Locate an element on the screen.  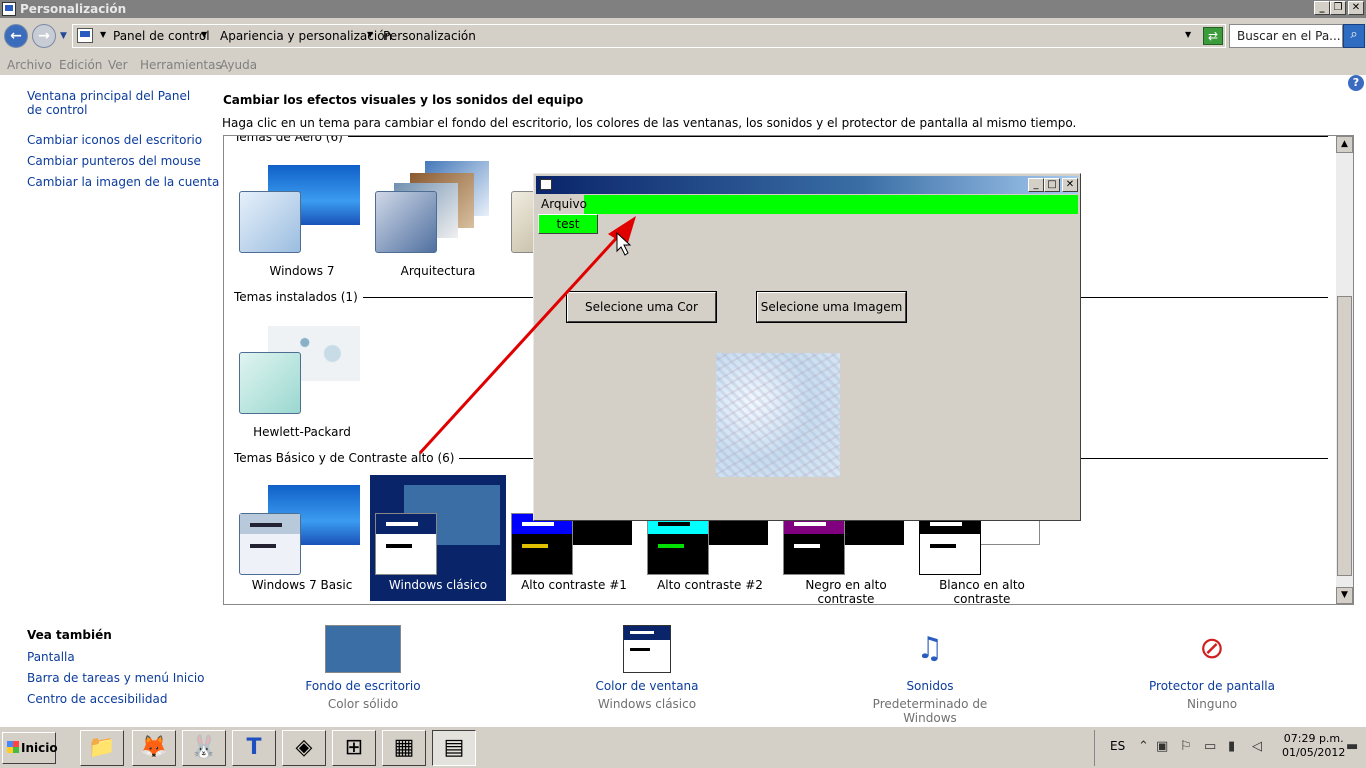
start-button: Inicio is located at coordinates (30, 748).